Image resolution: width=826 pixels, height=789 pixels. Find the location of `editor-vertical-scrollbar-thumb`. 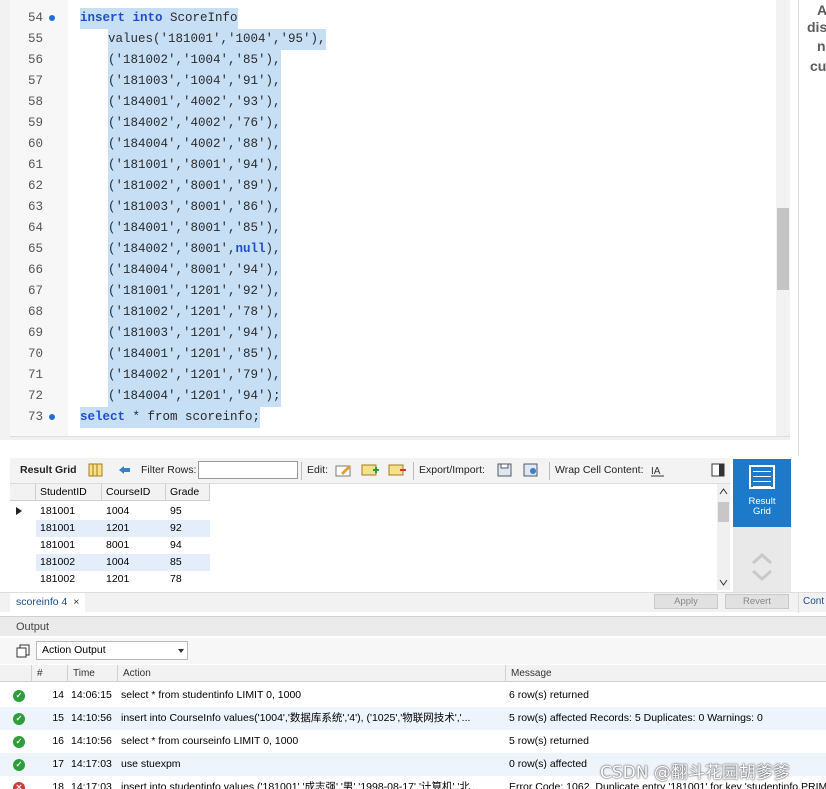

editor-vertical-scrollbar-thumb is located at coordinates (783, 249).